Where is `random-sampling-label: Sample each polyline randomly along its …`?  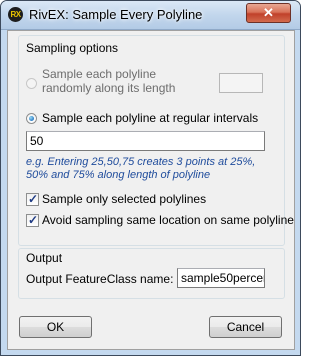 random-sampling-label: Sample each polyline randomly along its … is located at coordinates (108, 81).